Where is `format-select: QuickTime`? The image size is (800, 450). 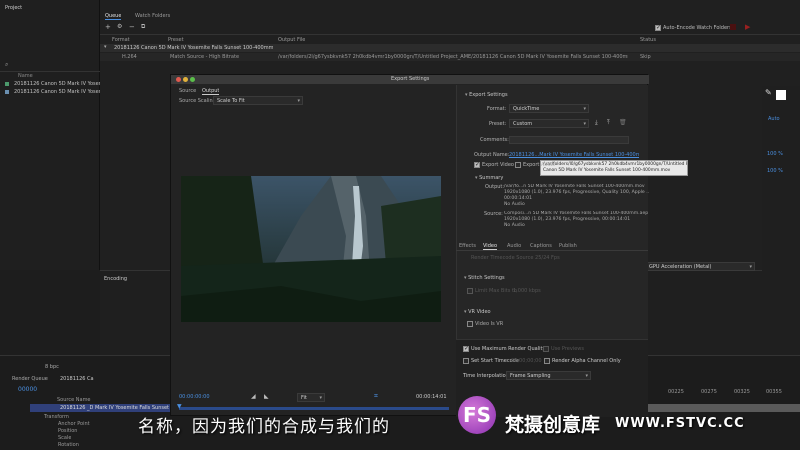 format-select: QuickTime is located at coordinates (549, 108).